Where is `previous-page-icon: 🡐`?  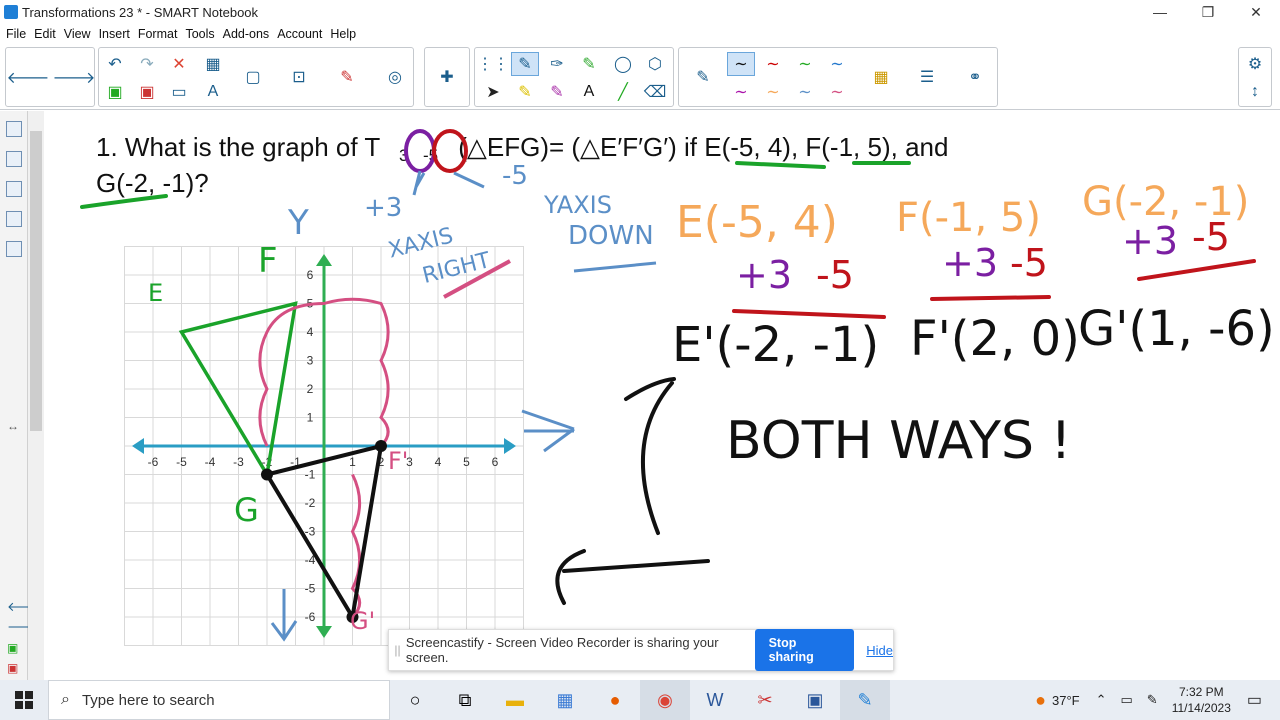
previous-page-icon: 🡐 is located at coordinates (28, 77).